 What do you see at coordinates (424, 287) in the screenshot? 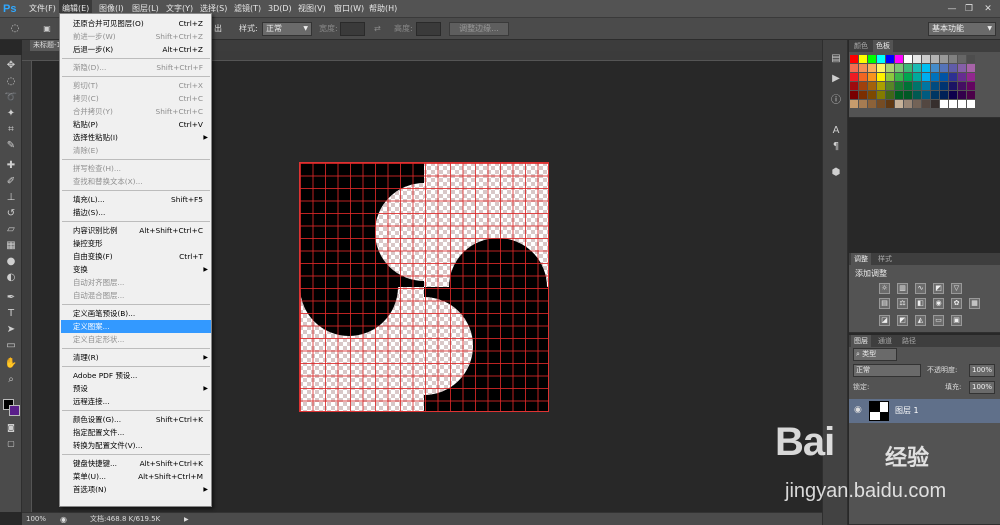
I see `document-canvas` at bounding box center [424, 287].